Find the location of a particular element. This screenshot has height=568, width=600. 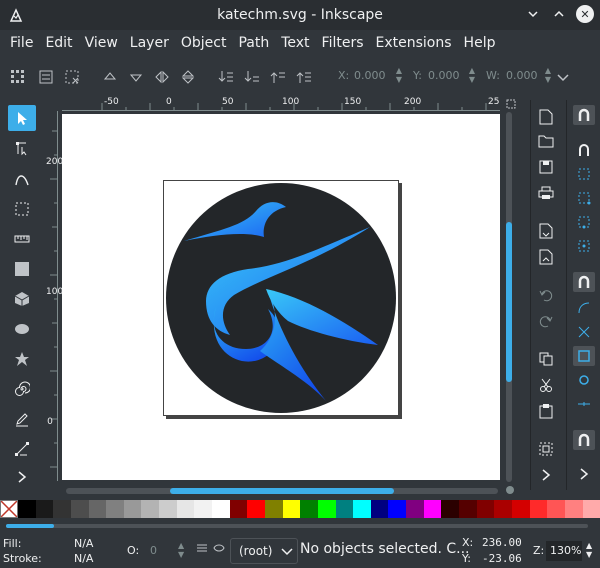

zoom-tool is located at coordinates (22, 209).